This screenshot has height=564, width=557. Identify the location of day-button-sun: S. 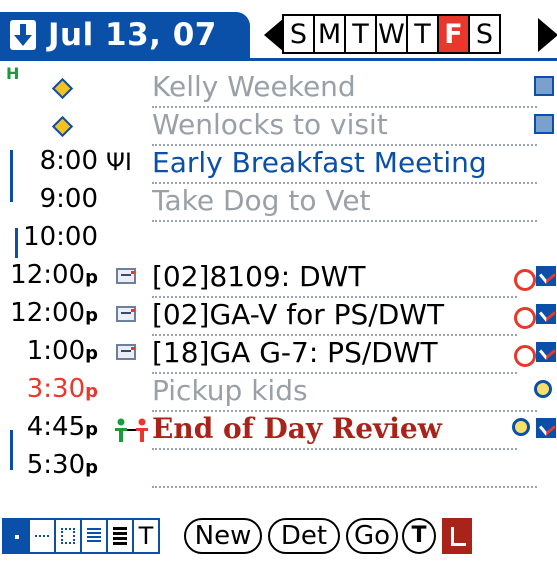
(298, 34).